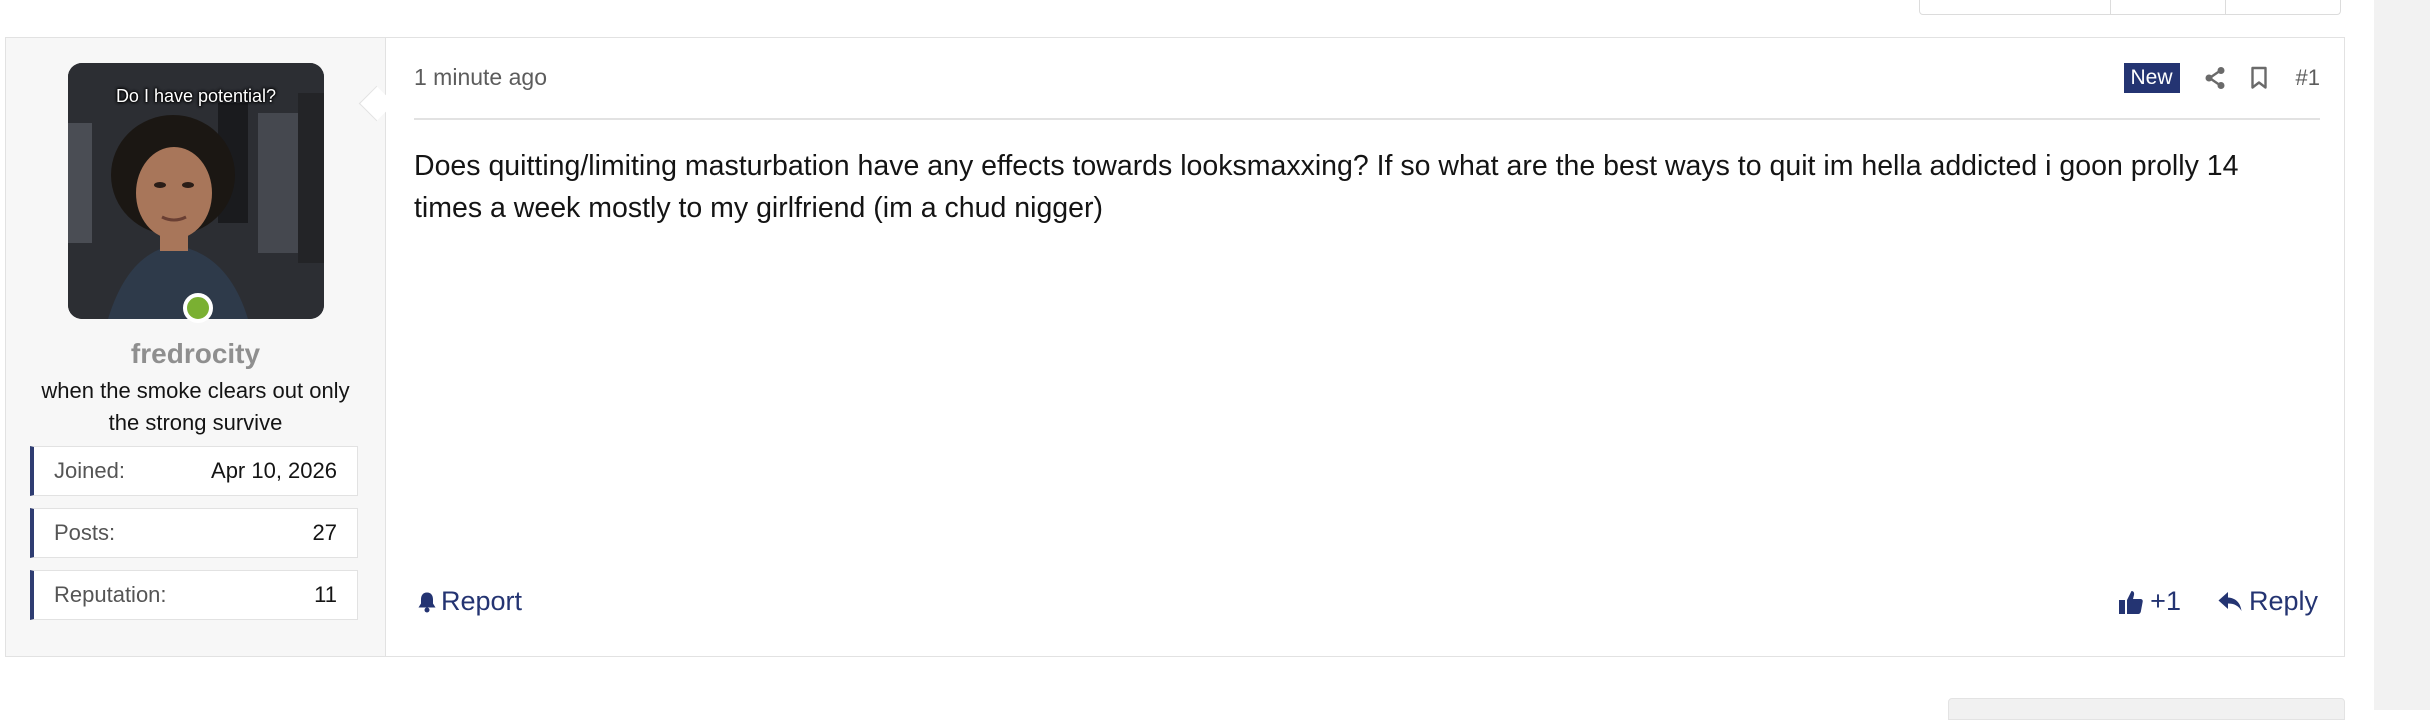 This screenshot has width=2430, height=720. I want to click on user-stat-posts: Posts: 27, so click(194, 533).